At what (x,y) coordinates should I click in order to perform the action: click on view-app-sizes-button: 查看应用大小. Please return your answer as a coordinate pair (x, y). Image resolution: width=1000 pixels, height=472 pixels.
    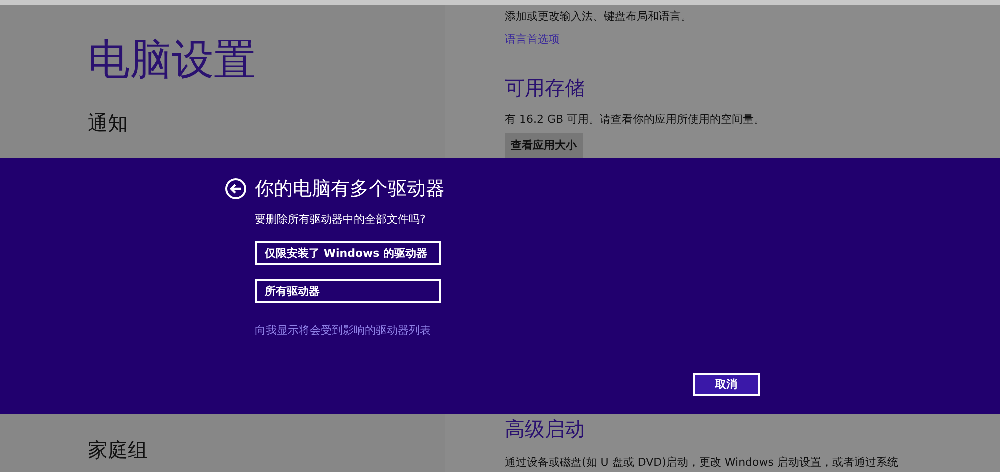
    Looking at the image, I should click on (544, 145).